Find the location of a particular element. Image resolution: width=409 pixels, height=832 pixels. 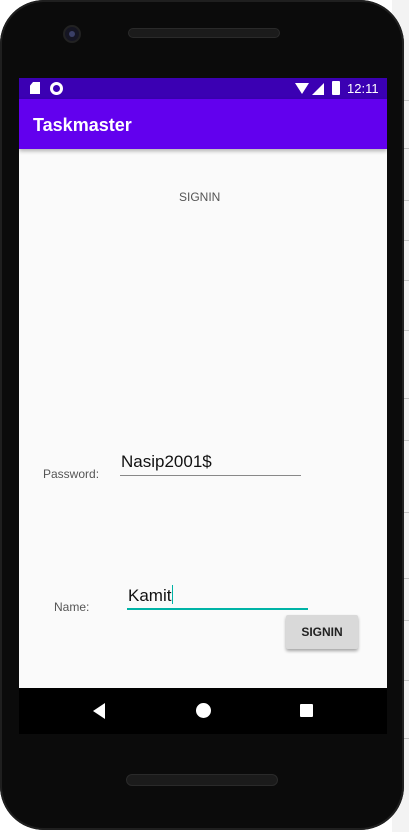

password-field: Nasip2001$ is located at coordinates (210, 464).